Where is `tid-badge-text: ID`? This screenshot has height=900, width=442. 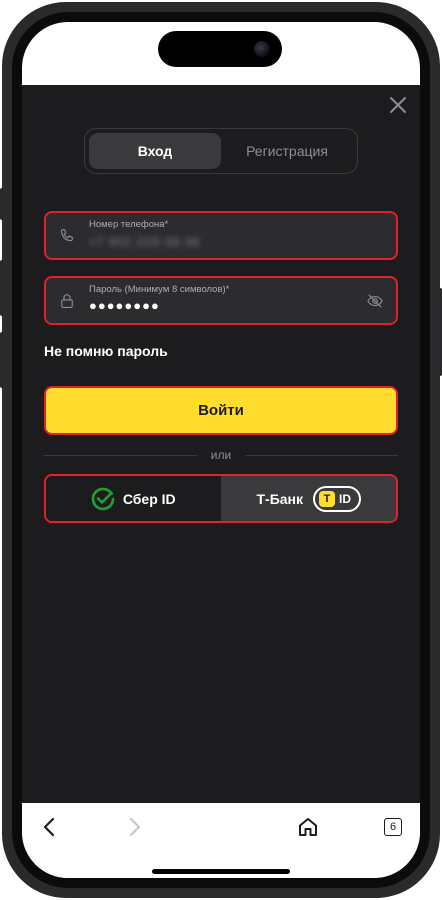
tid-badge-text: ID is located at coordinates (345, 498).